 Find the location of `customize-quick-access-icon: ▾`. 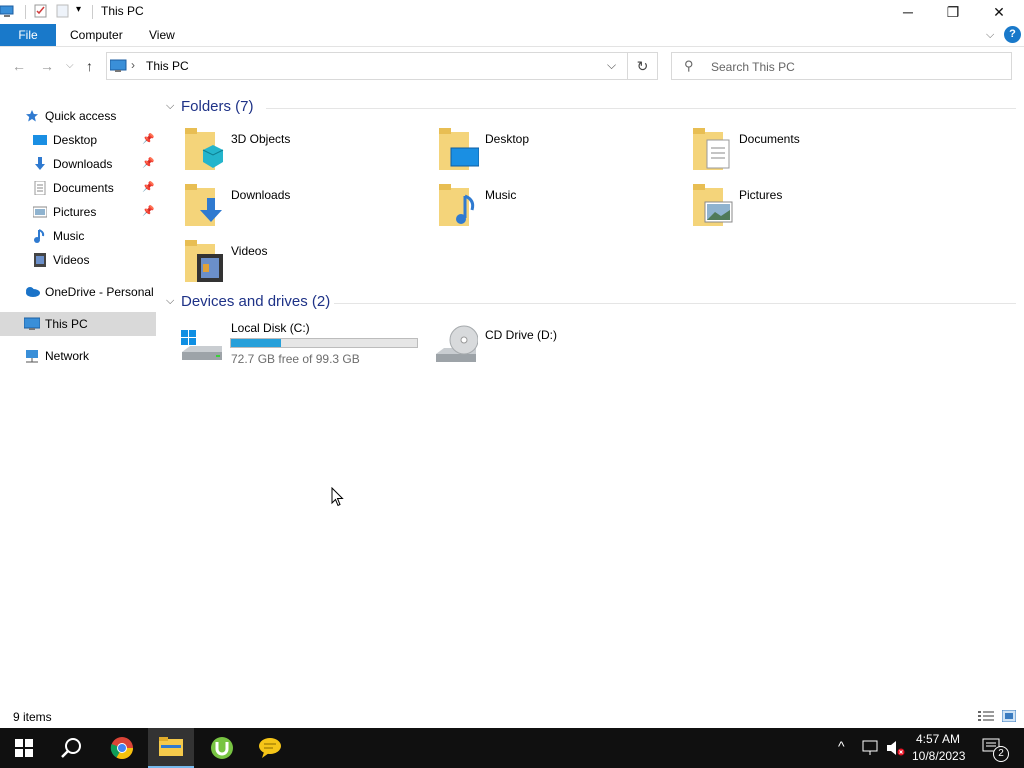

customize-quick-access-icon: ▾ is located at coordinates (78, 9).